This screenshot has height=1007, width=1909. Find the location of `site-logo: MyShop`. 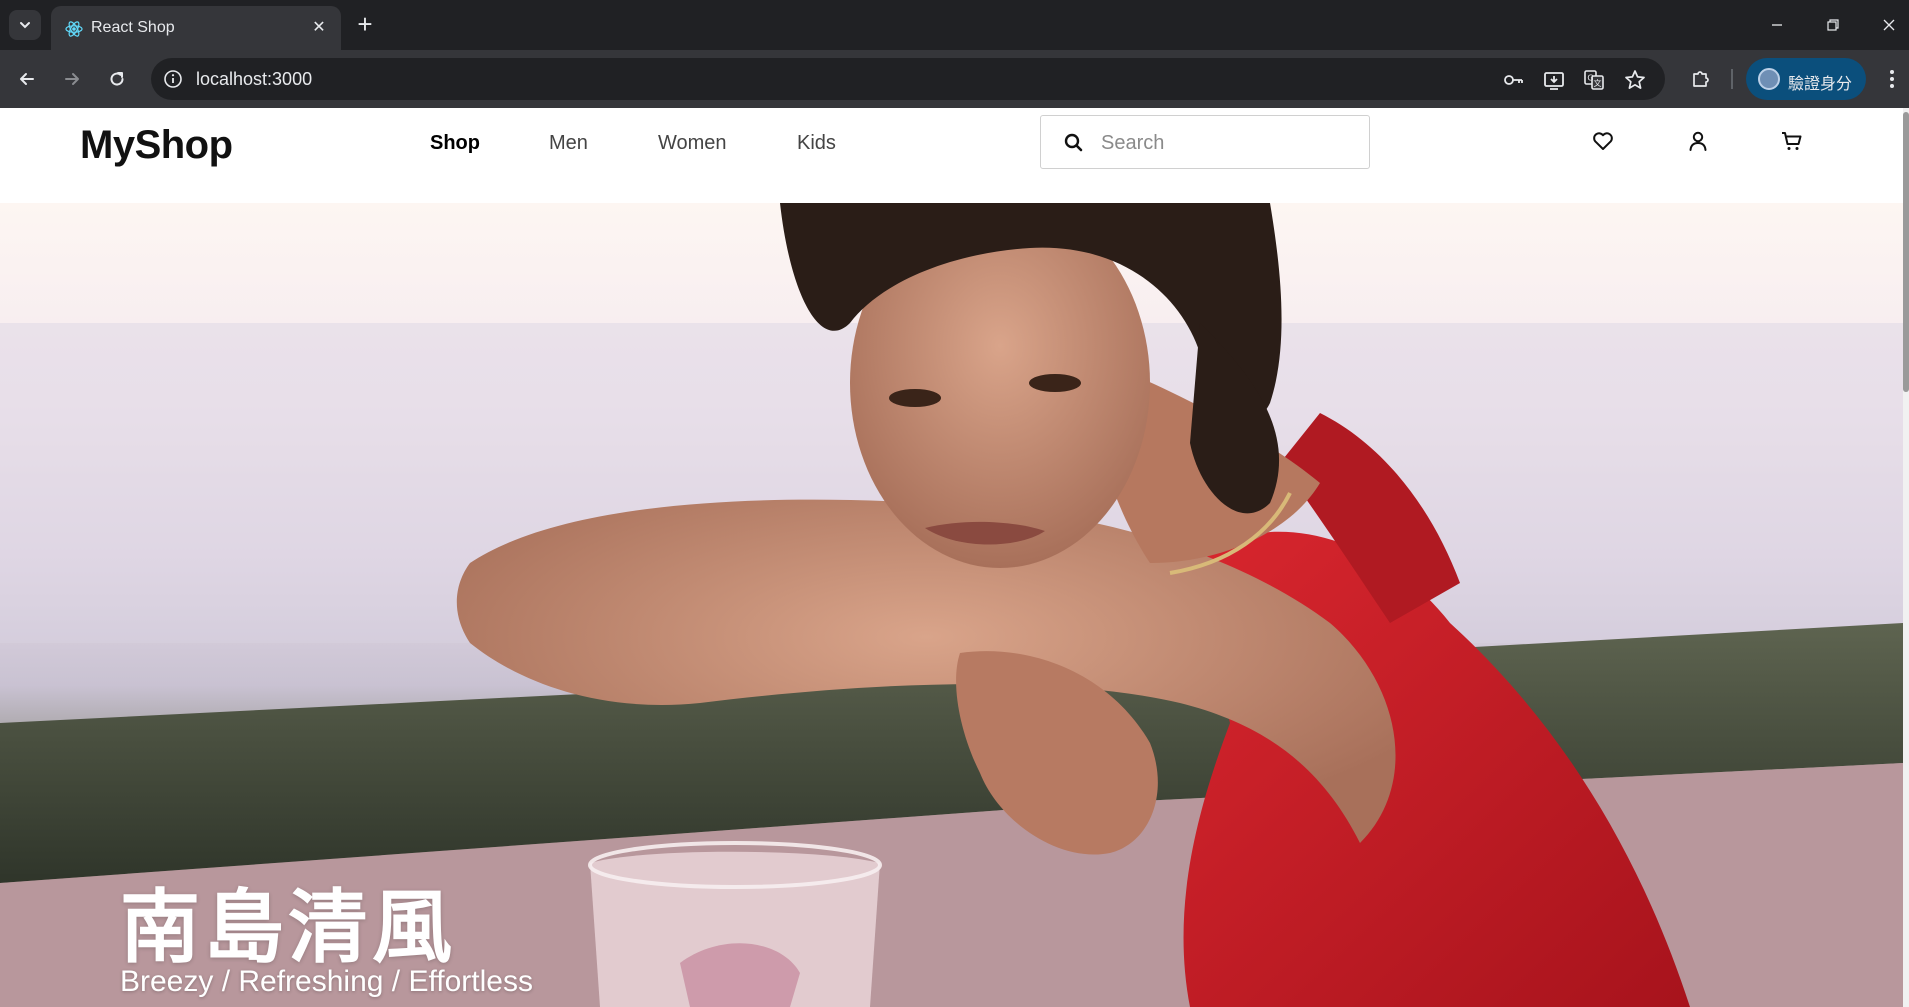

site-logo: MyShop is located at coordinates (156, 145).